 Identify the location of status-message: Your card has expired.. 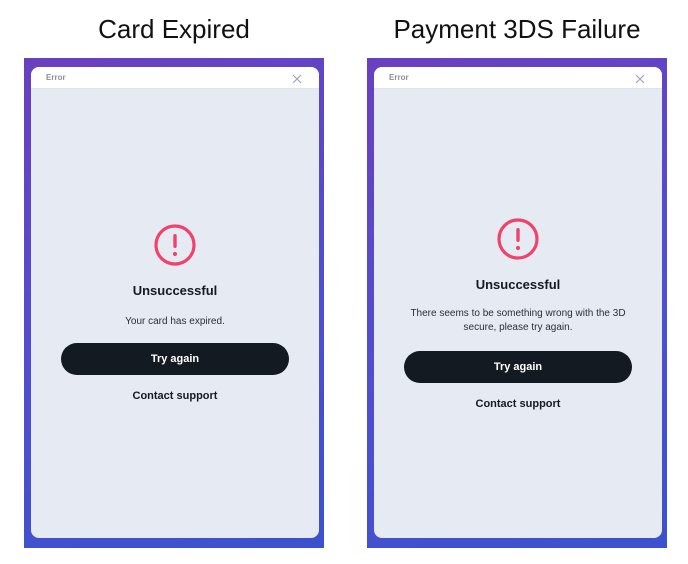
(175, 321).